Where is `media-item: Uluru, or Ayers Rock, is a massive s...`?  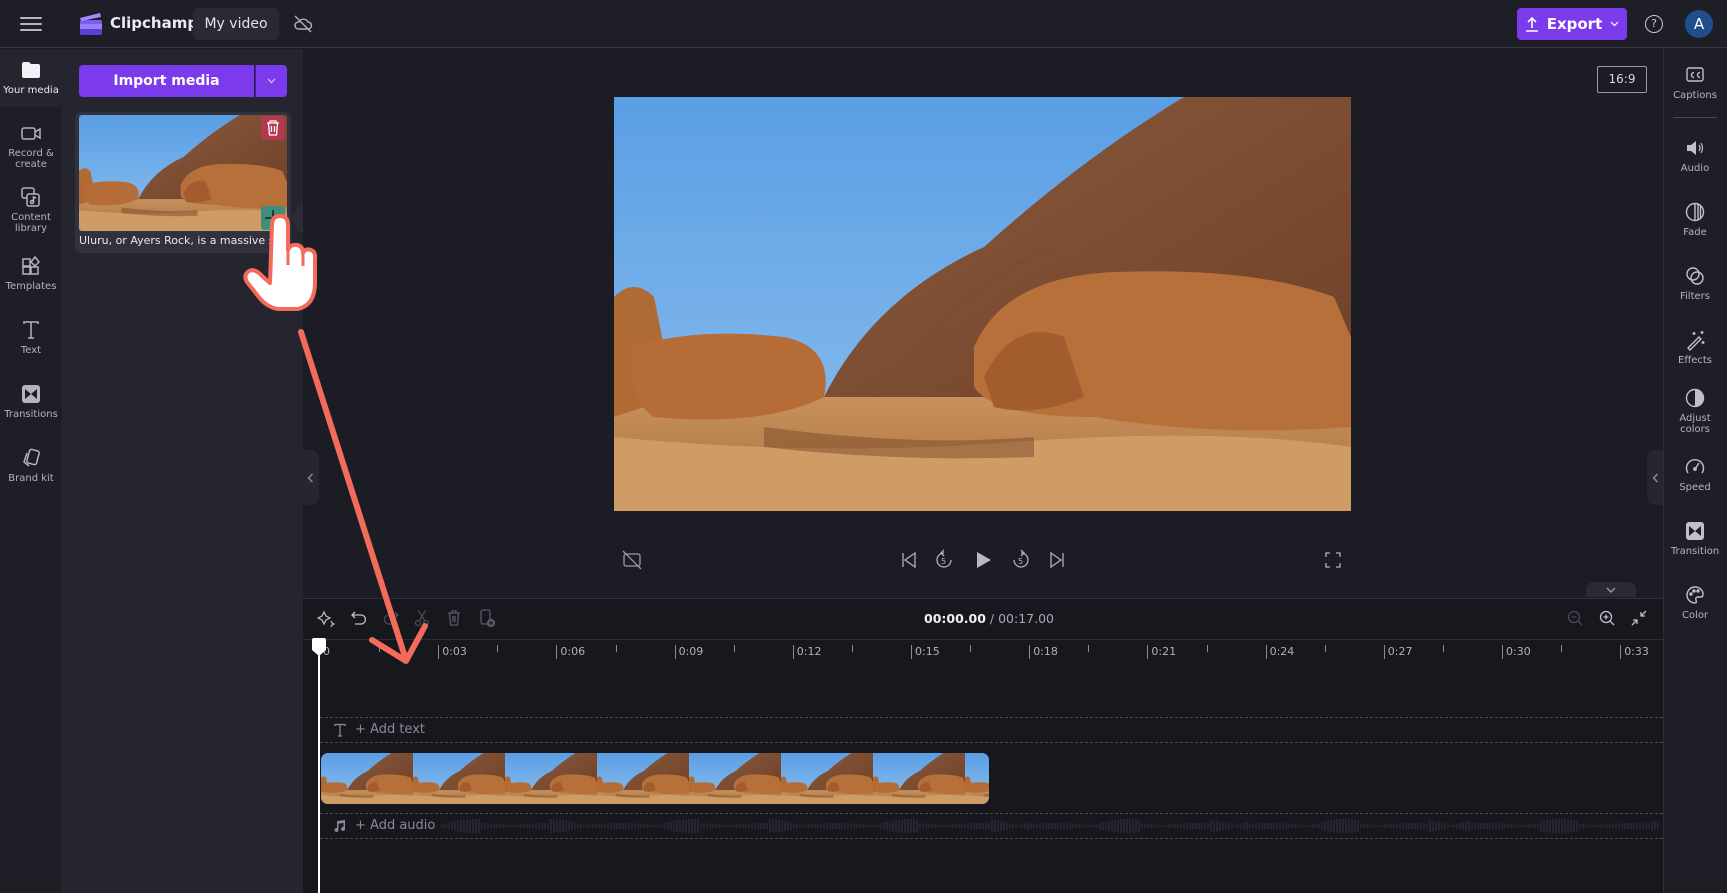
media-item: Uluru, or Ayers Rock, is a massive s... is located at coordinates (183, 182).